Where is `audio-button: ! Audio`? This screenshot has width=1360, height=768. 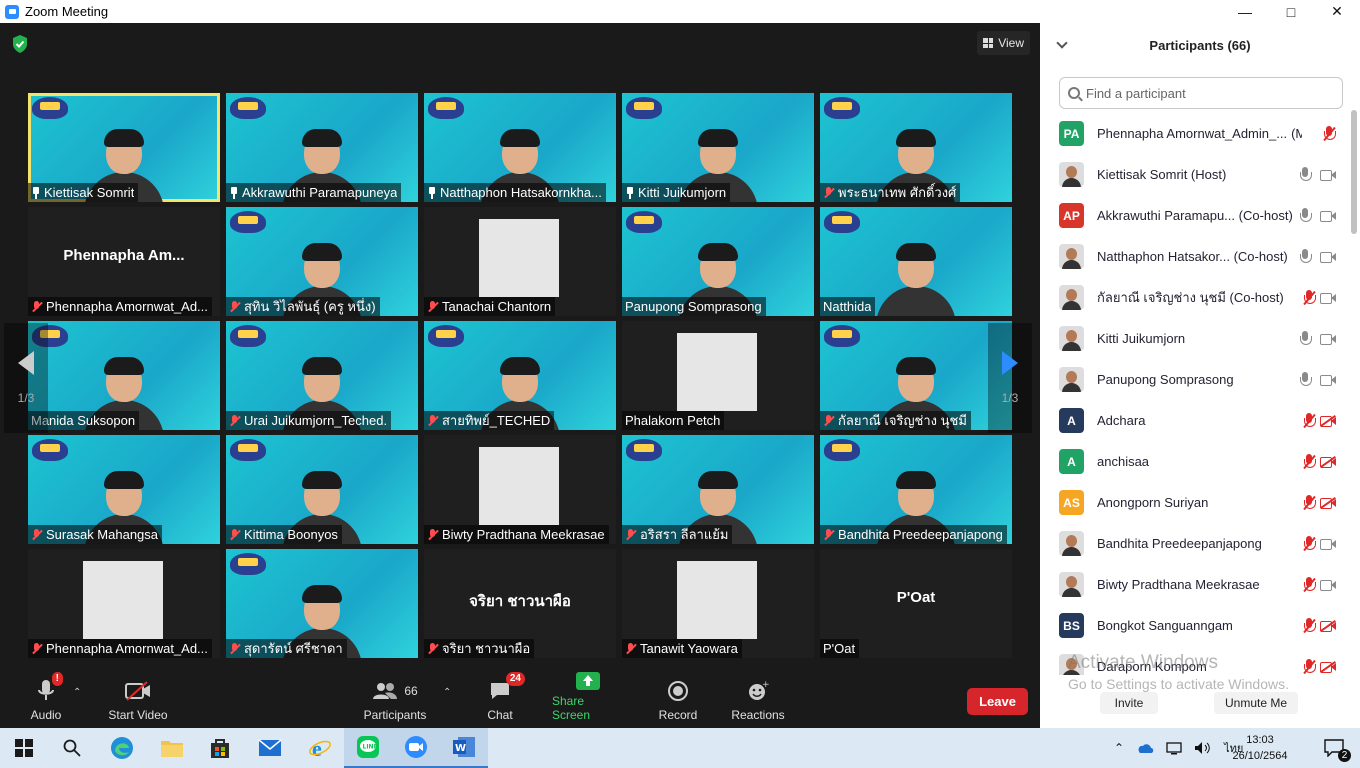 audio-button: ! Audio is located at coordinates (46, 700).